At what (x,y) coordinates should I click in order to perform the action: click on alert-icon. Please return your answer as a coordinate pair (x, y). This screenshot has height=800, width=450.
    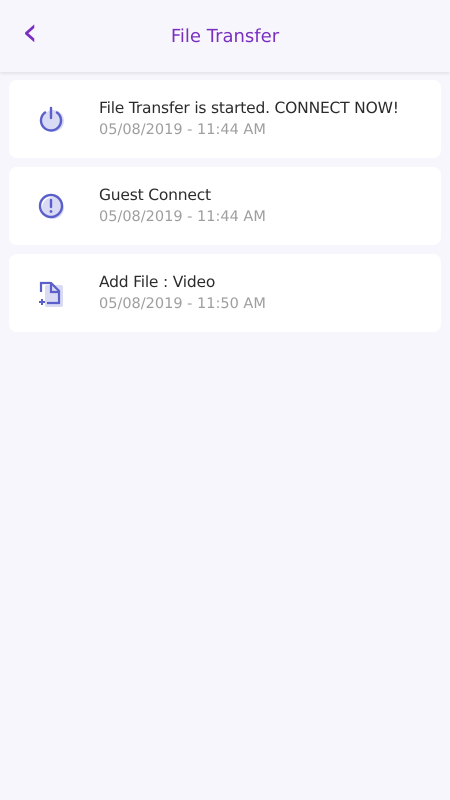
    Looking at the image, I should click on (51, 206).